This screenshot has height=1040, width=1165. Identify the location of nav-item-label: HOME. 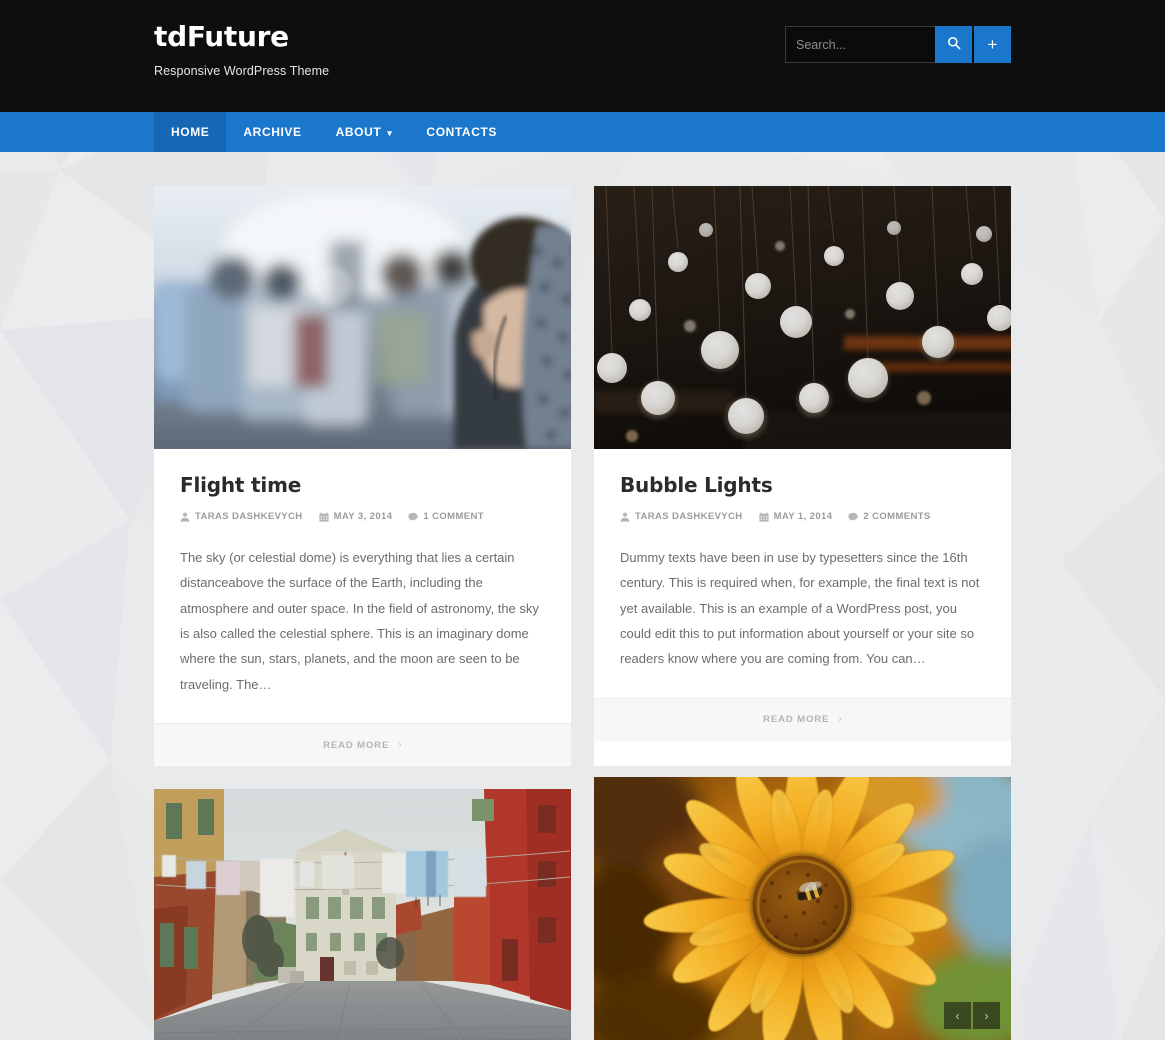
(190, 132).